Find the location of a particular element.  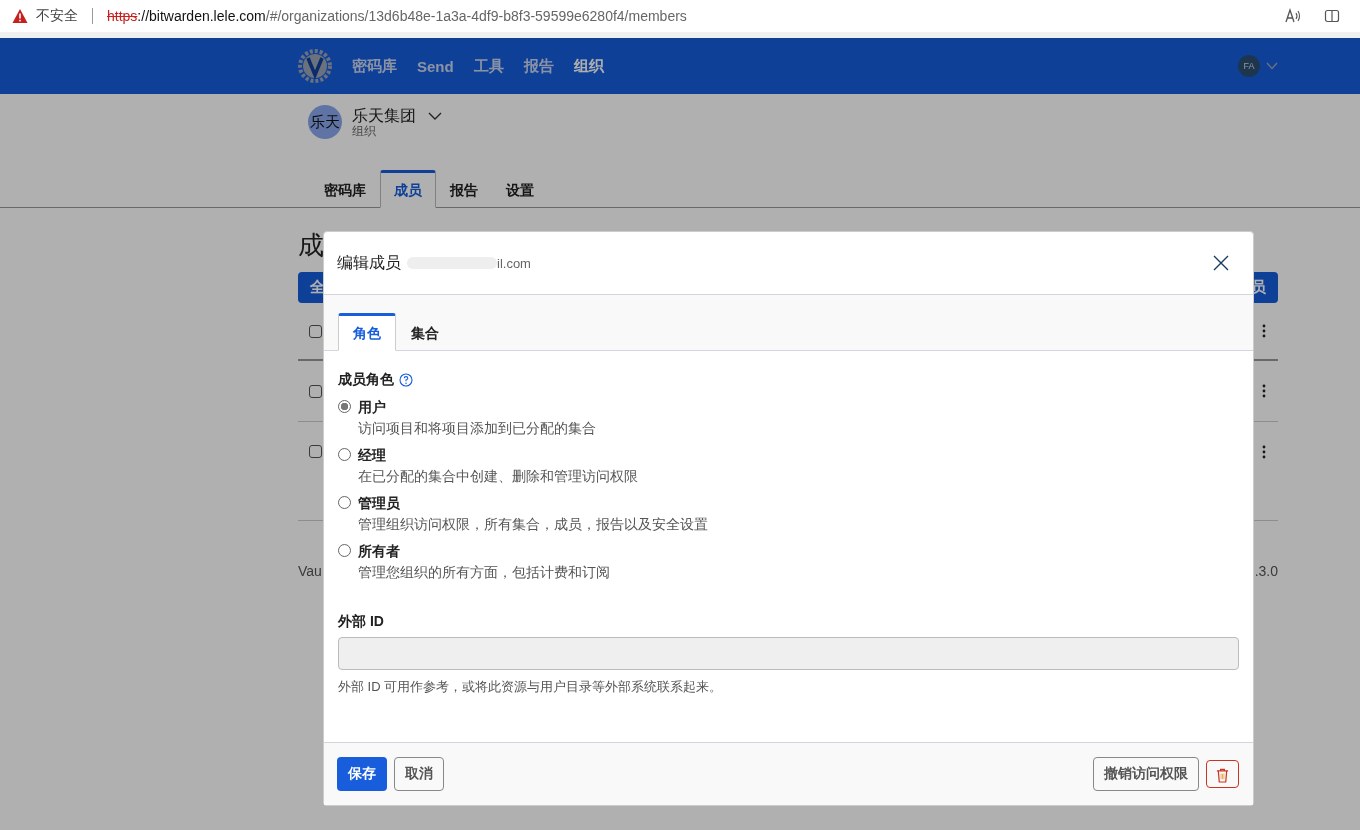

trash-icon is located at coordinates (1222, 775).